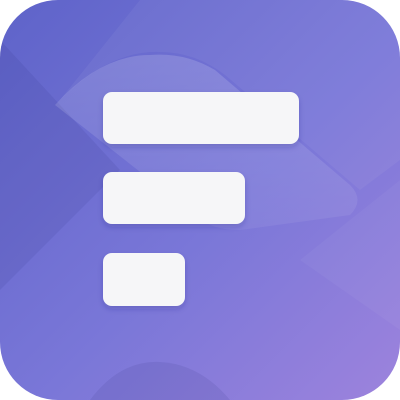 The height and width of the screenshot is (400, 400). I want to click on bar-long, so click(201, 118).